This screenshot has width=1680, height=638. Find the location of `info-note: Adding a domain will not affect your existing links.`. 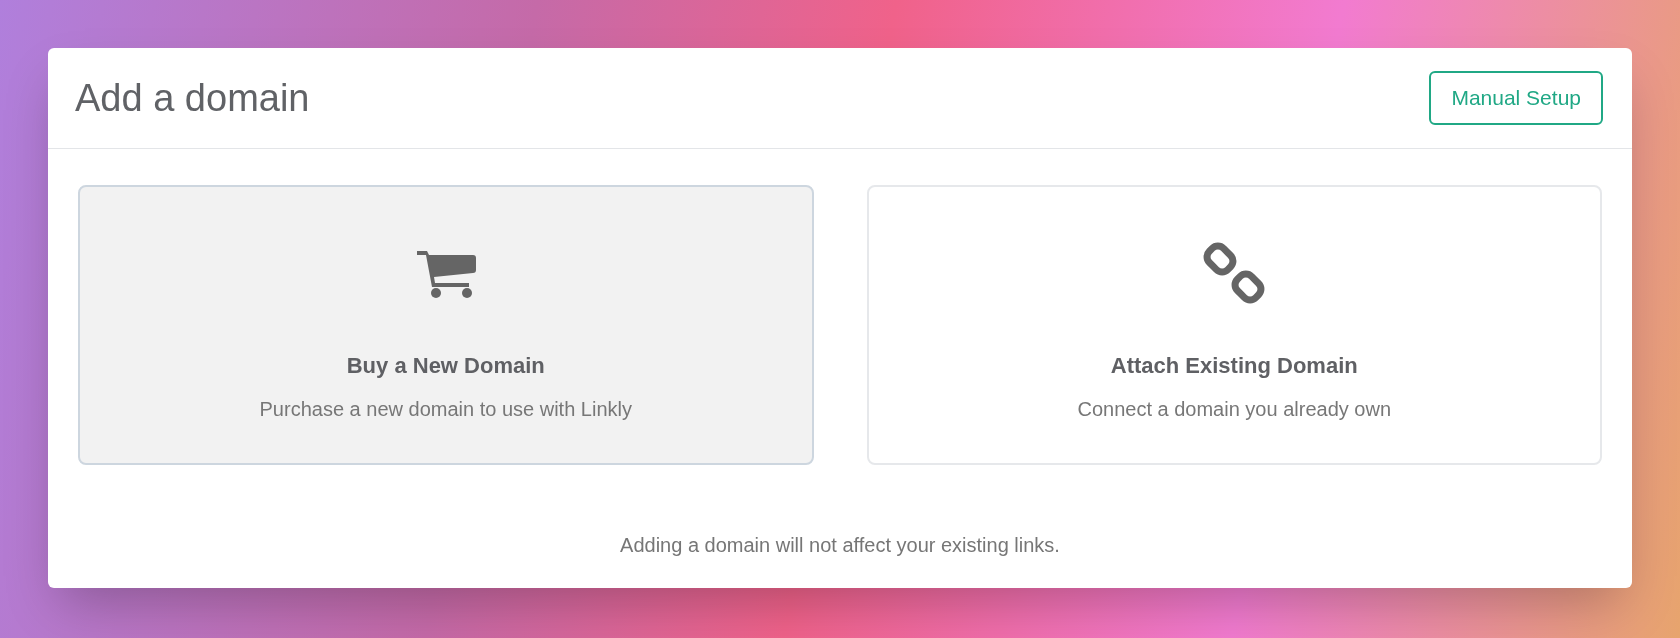

info-note: Adding a domain will not affect your existing links. is located at coordinates (840, 545).